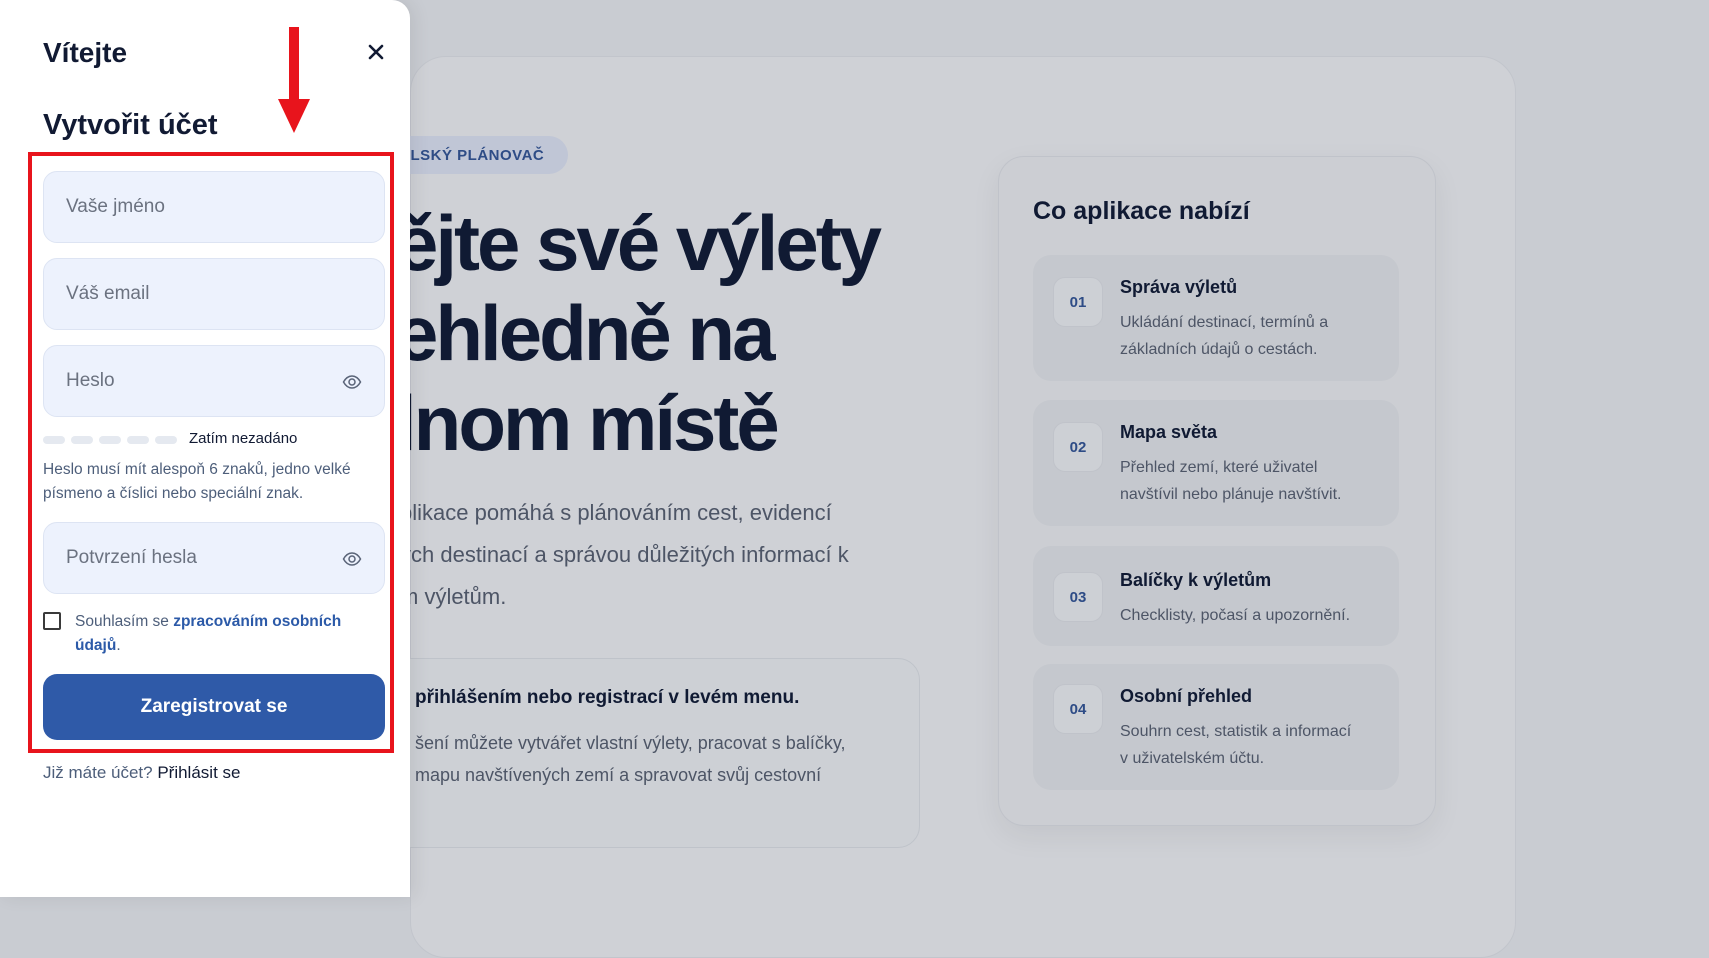 The width and height of the screenshot is (1709, 958). I want to click on feature-description-line: Souhrn cest, statistik a informací, so click(1236, 731).